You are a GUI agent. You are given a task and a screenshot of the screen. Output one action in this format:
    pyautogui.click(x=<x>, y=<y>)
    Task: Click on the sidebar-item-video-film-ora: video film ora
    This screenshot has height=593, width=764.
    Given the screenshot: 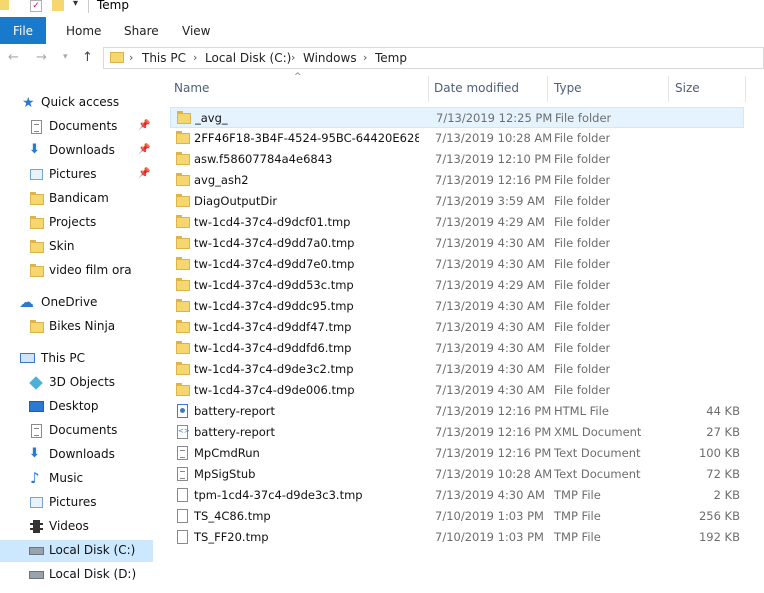 What is the action you would take?
    pyautogui.click(x=76, y=271)
    